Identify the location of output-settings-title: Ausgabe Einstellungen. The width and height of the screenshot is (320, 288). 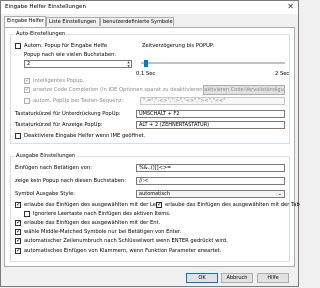
(46, 156).